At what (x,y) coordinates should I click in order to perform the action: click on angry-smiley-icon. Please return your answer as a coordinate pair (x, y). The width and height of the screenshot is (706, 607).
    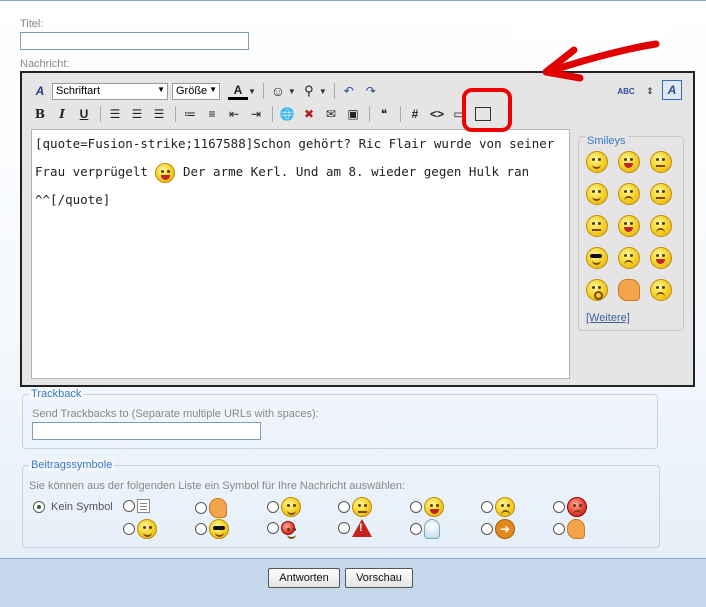
    Looking at the image, I should click on (577, 507).